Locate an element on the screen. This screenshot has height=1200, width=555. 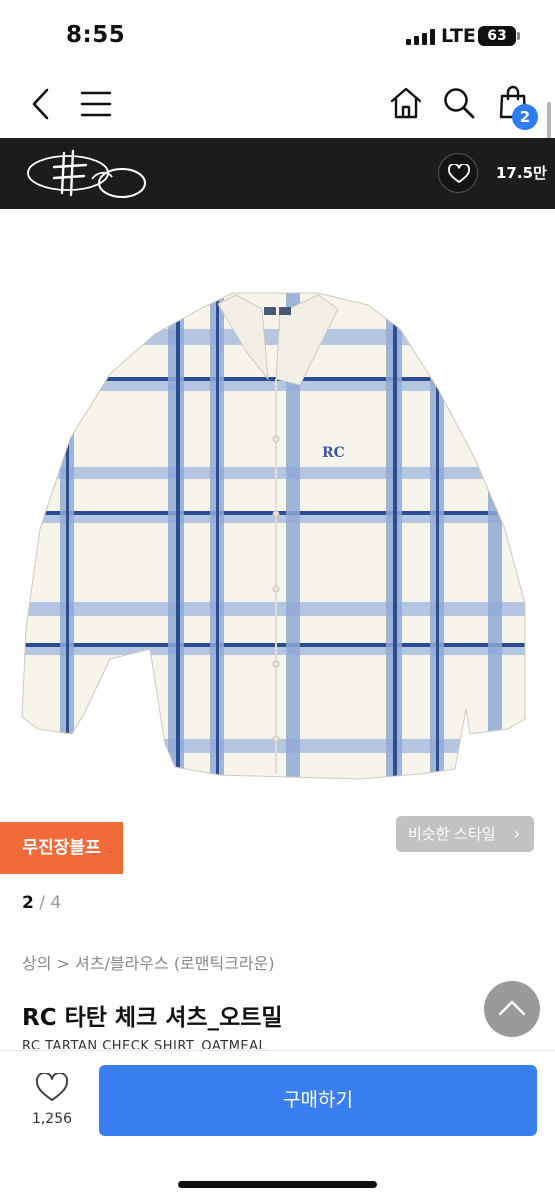
product-title-english: RC TARTAN CHECK SHIRT_OATMEAL is located at coordinates (144, 1044).